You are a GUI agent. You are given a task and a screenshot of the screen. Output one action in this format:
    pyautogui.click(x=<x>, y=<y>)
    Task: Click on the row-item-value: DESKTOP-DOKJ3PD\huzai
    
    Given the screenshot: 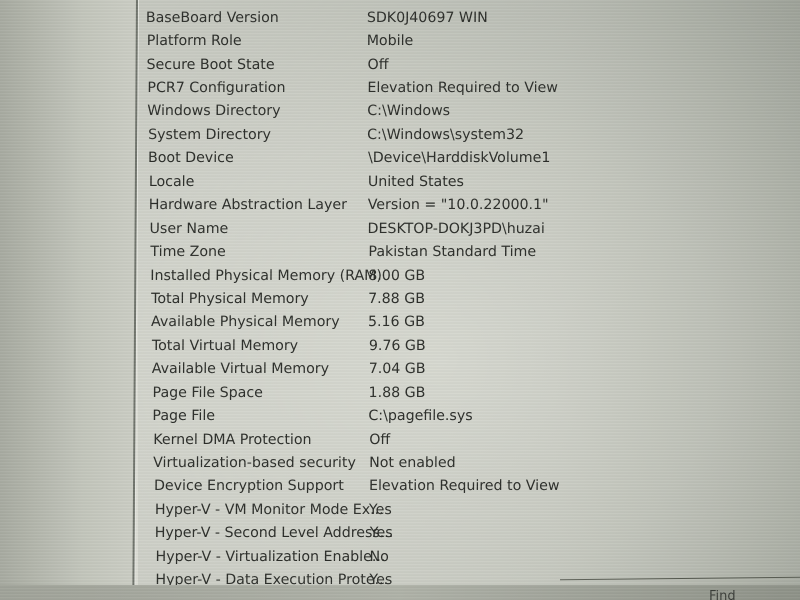 What is the action you would take?
    pyautogui.click(x=456, y=228)
    